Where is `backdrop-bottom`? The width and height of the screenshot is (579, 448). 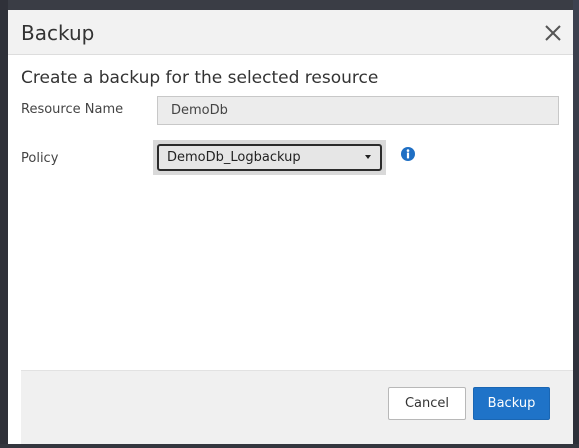
backdrop-bottom is located at coordinates (289, 446).